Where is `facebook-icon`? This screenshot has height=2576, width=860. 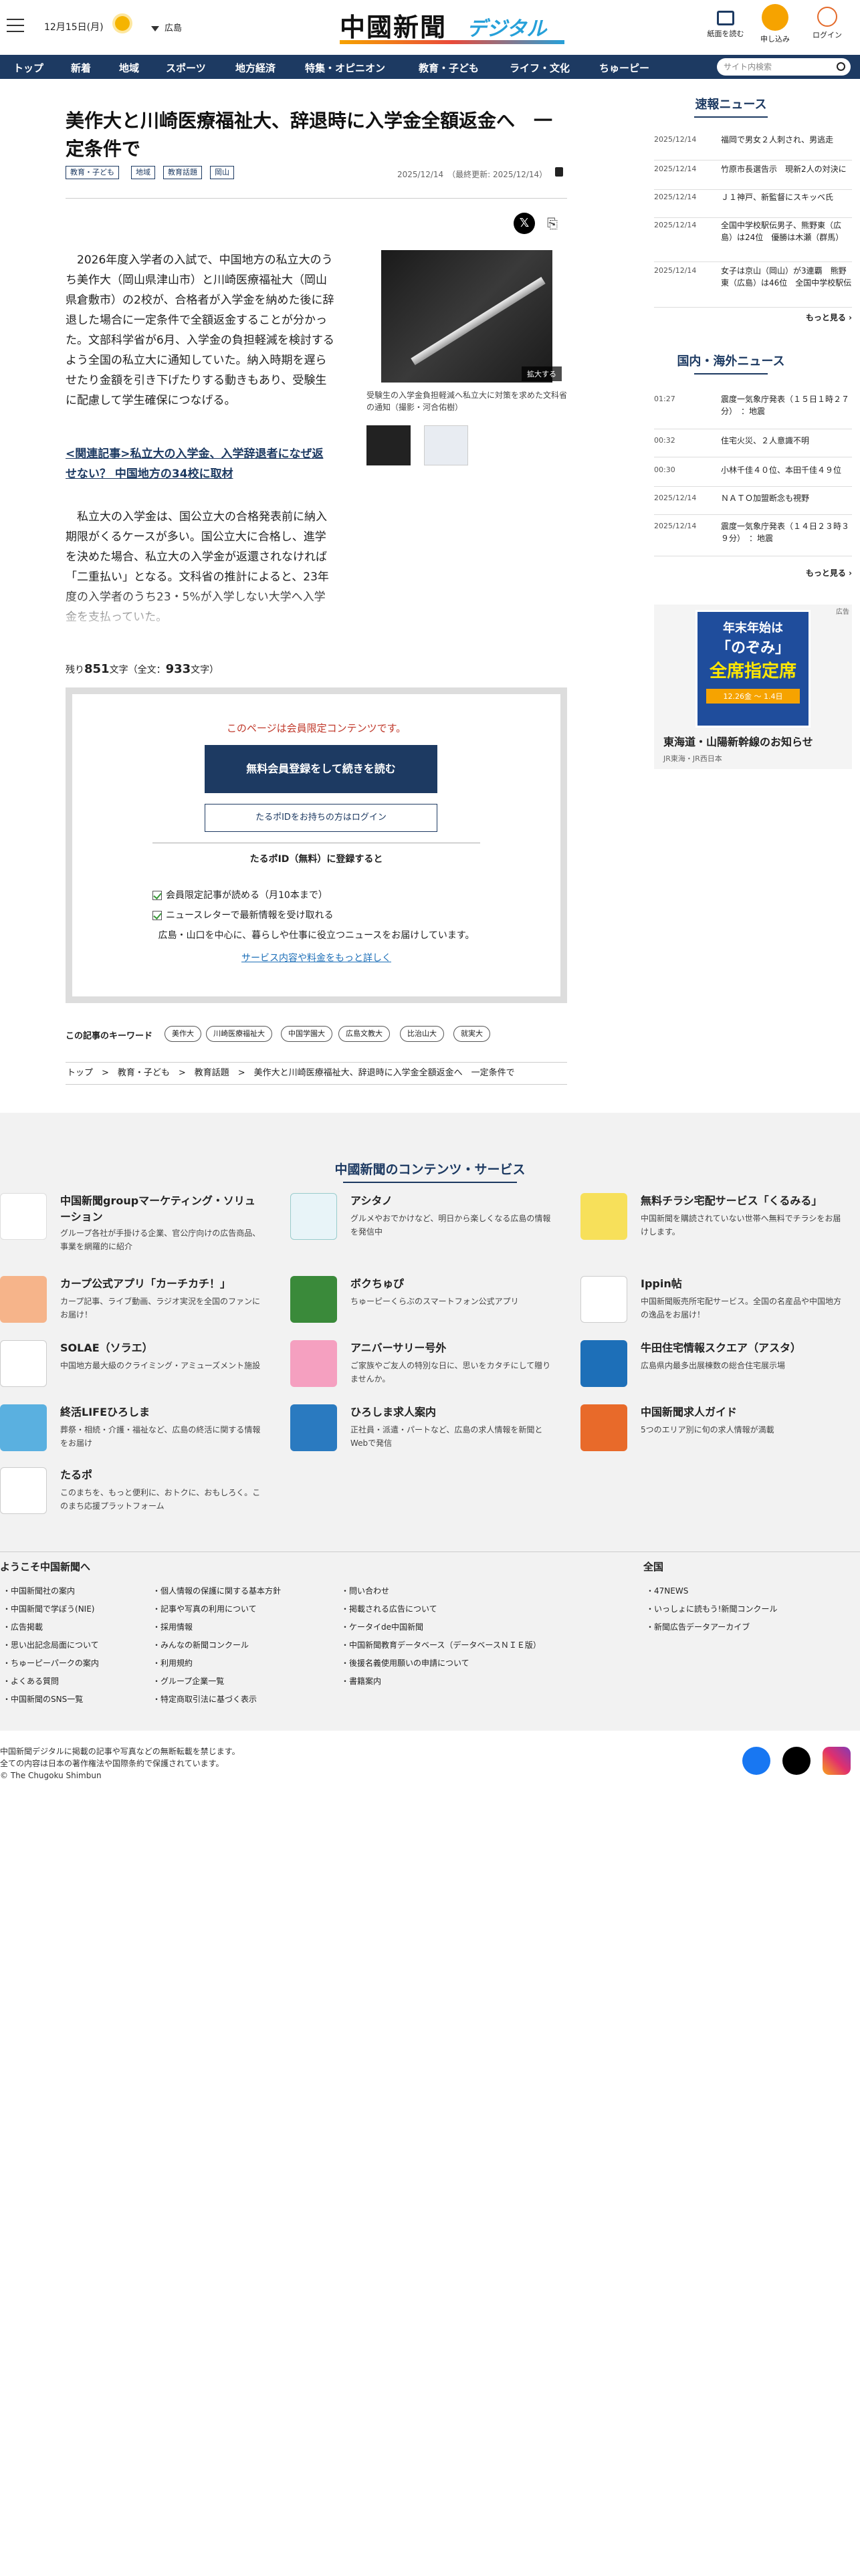
facebook-icon is located at coordinates (756, 1761).